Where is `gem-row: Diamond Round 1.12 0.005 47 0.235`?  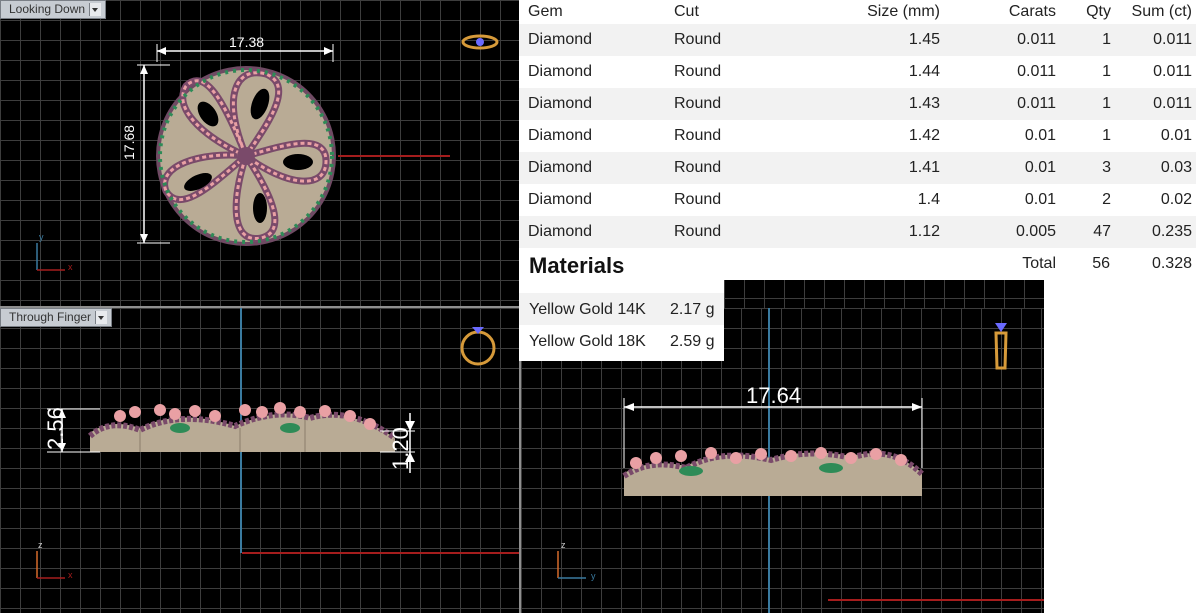
gem-row: Diamond Round 1.12 0.005 47 0.235 is located at coordinates (857, 232).